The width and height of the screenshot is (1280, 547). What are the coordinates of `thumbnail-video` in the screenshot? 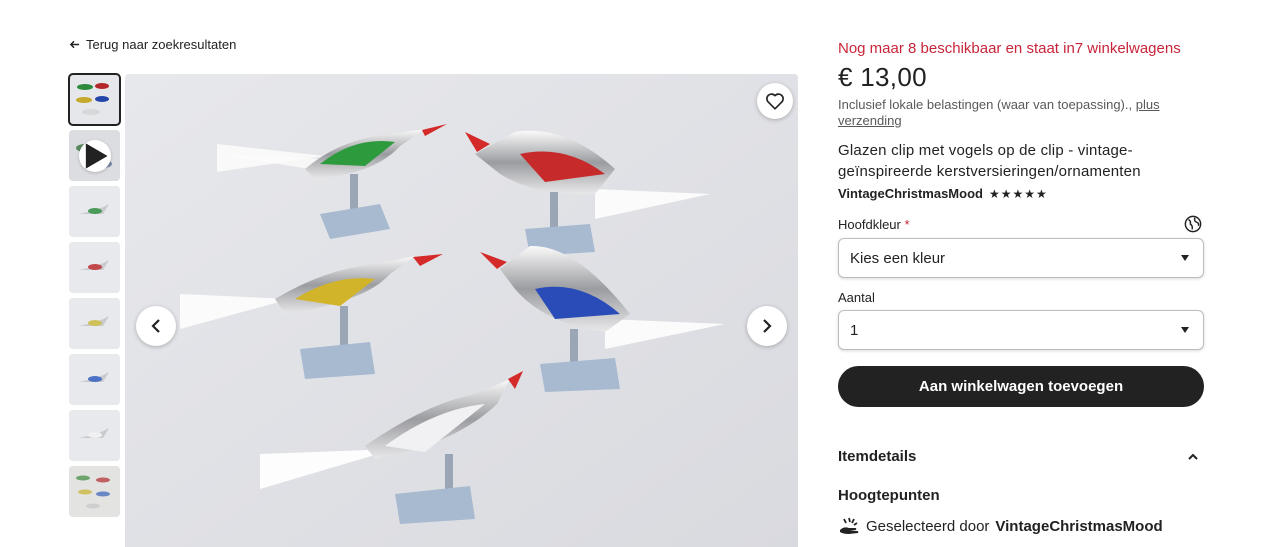 It's located at (94, 155).